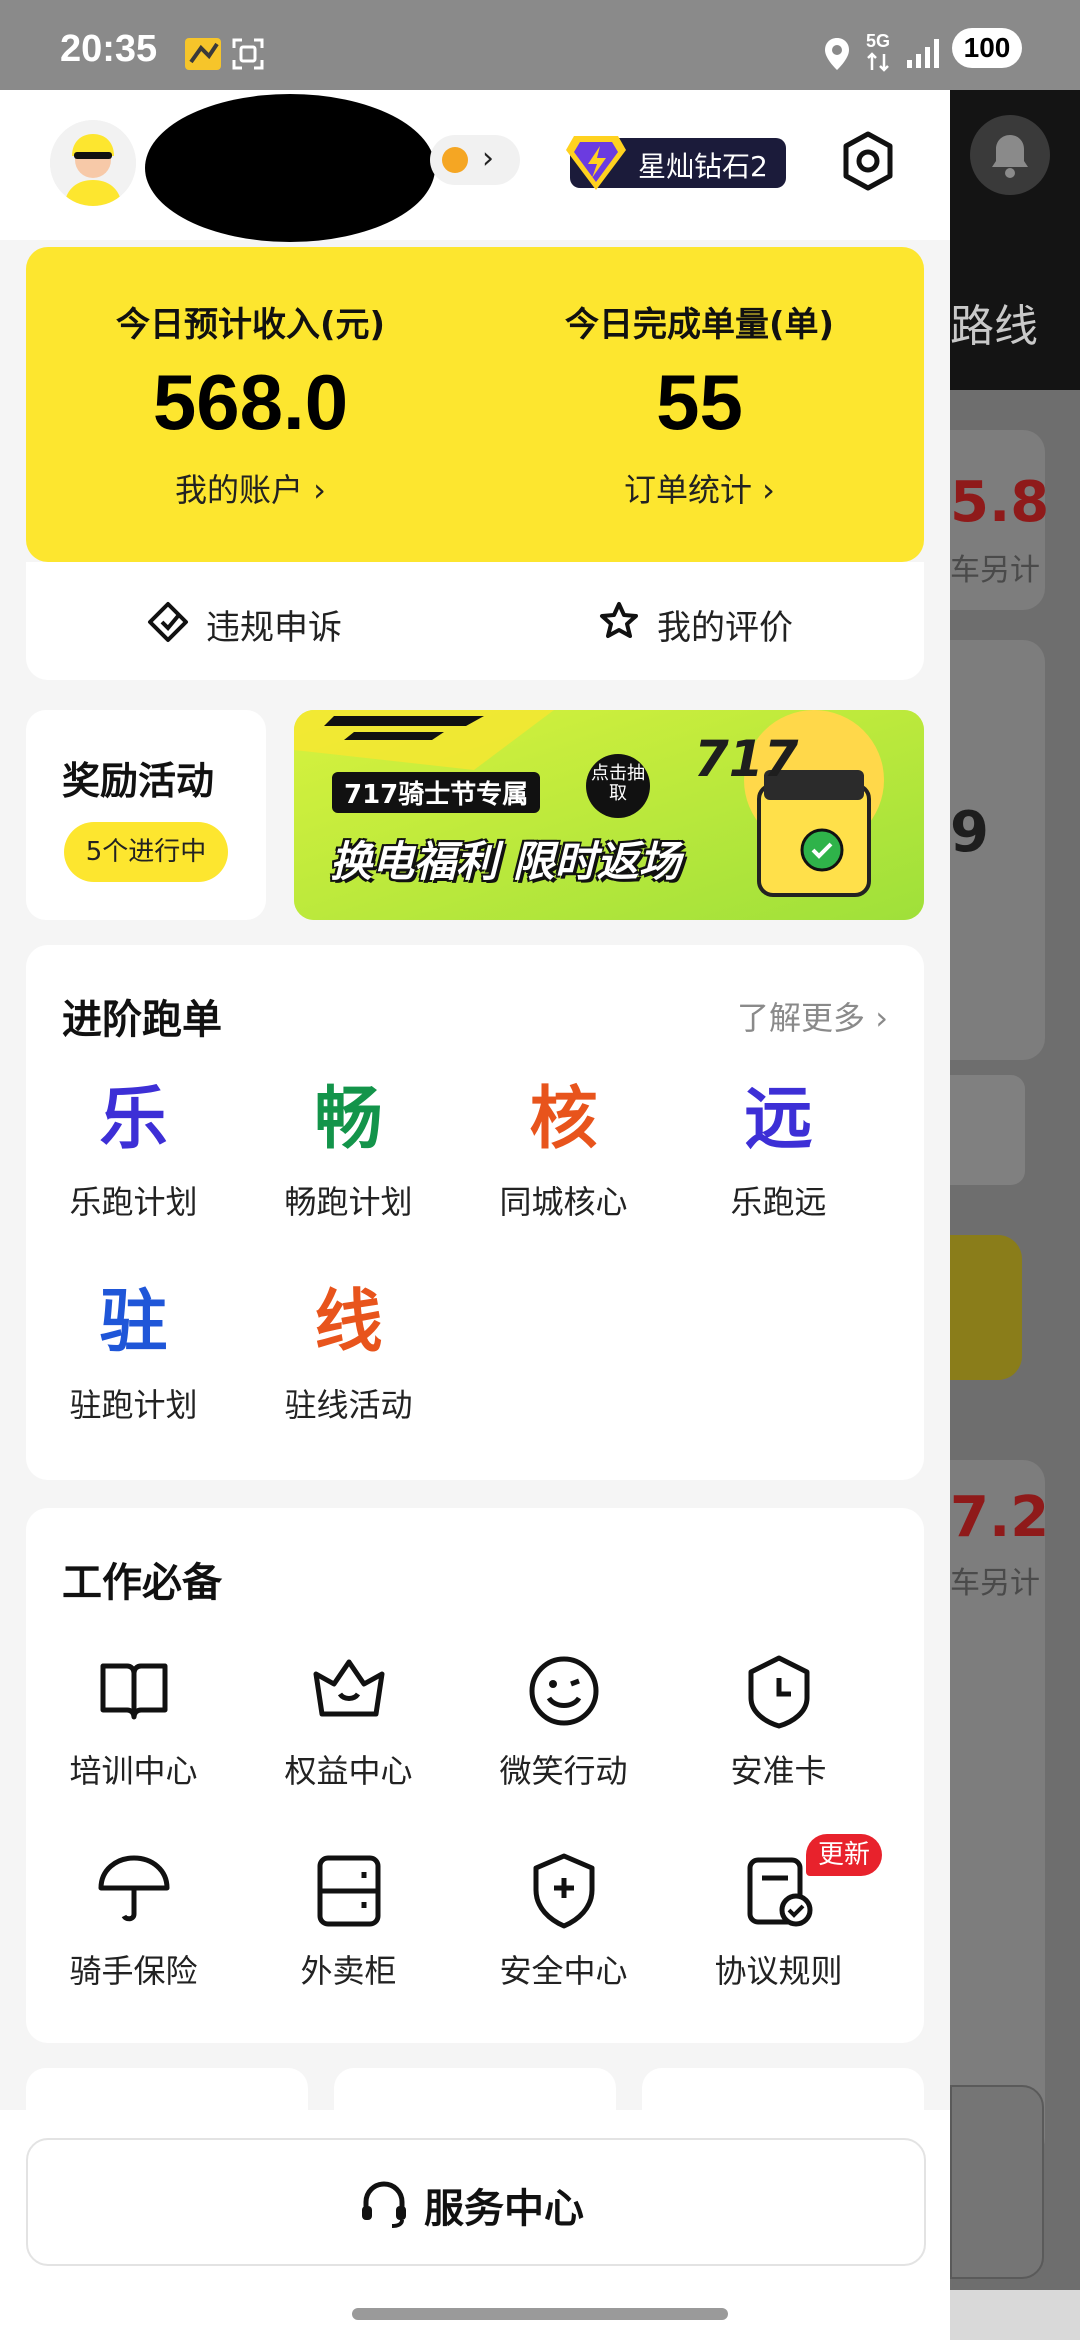 The height and width of the screenshot is (2340, 1080). Describe the element at coordinates (436, 792) in the screenshot. I see `banner-tag: 717骑士节专属` at that location.